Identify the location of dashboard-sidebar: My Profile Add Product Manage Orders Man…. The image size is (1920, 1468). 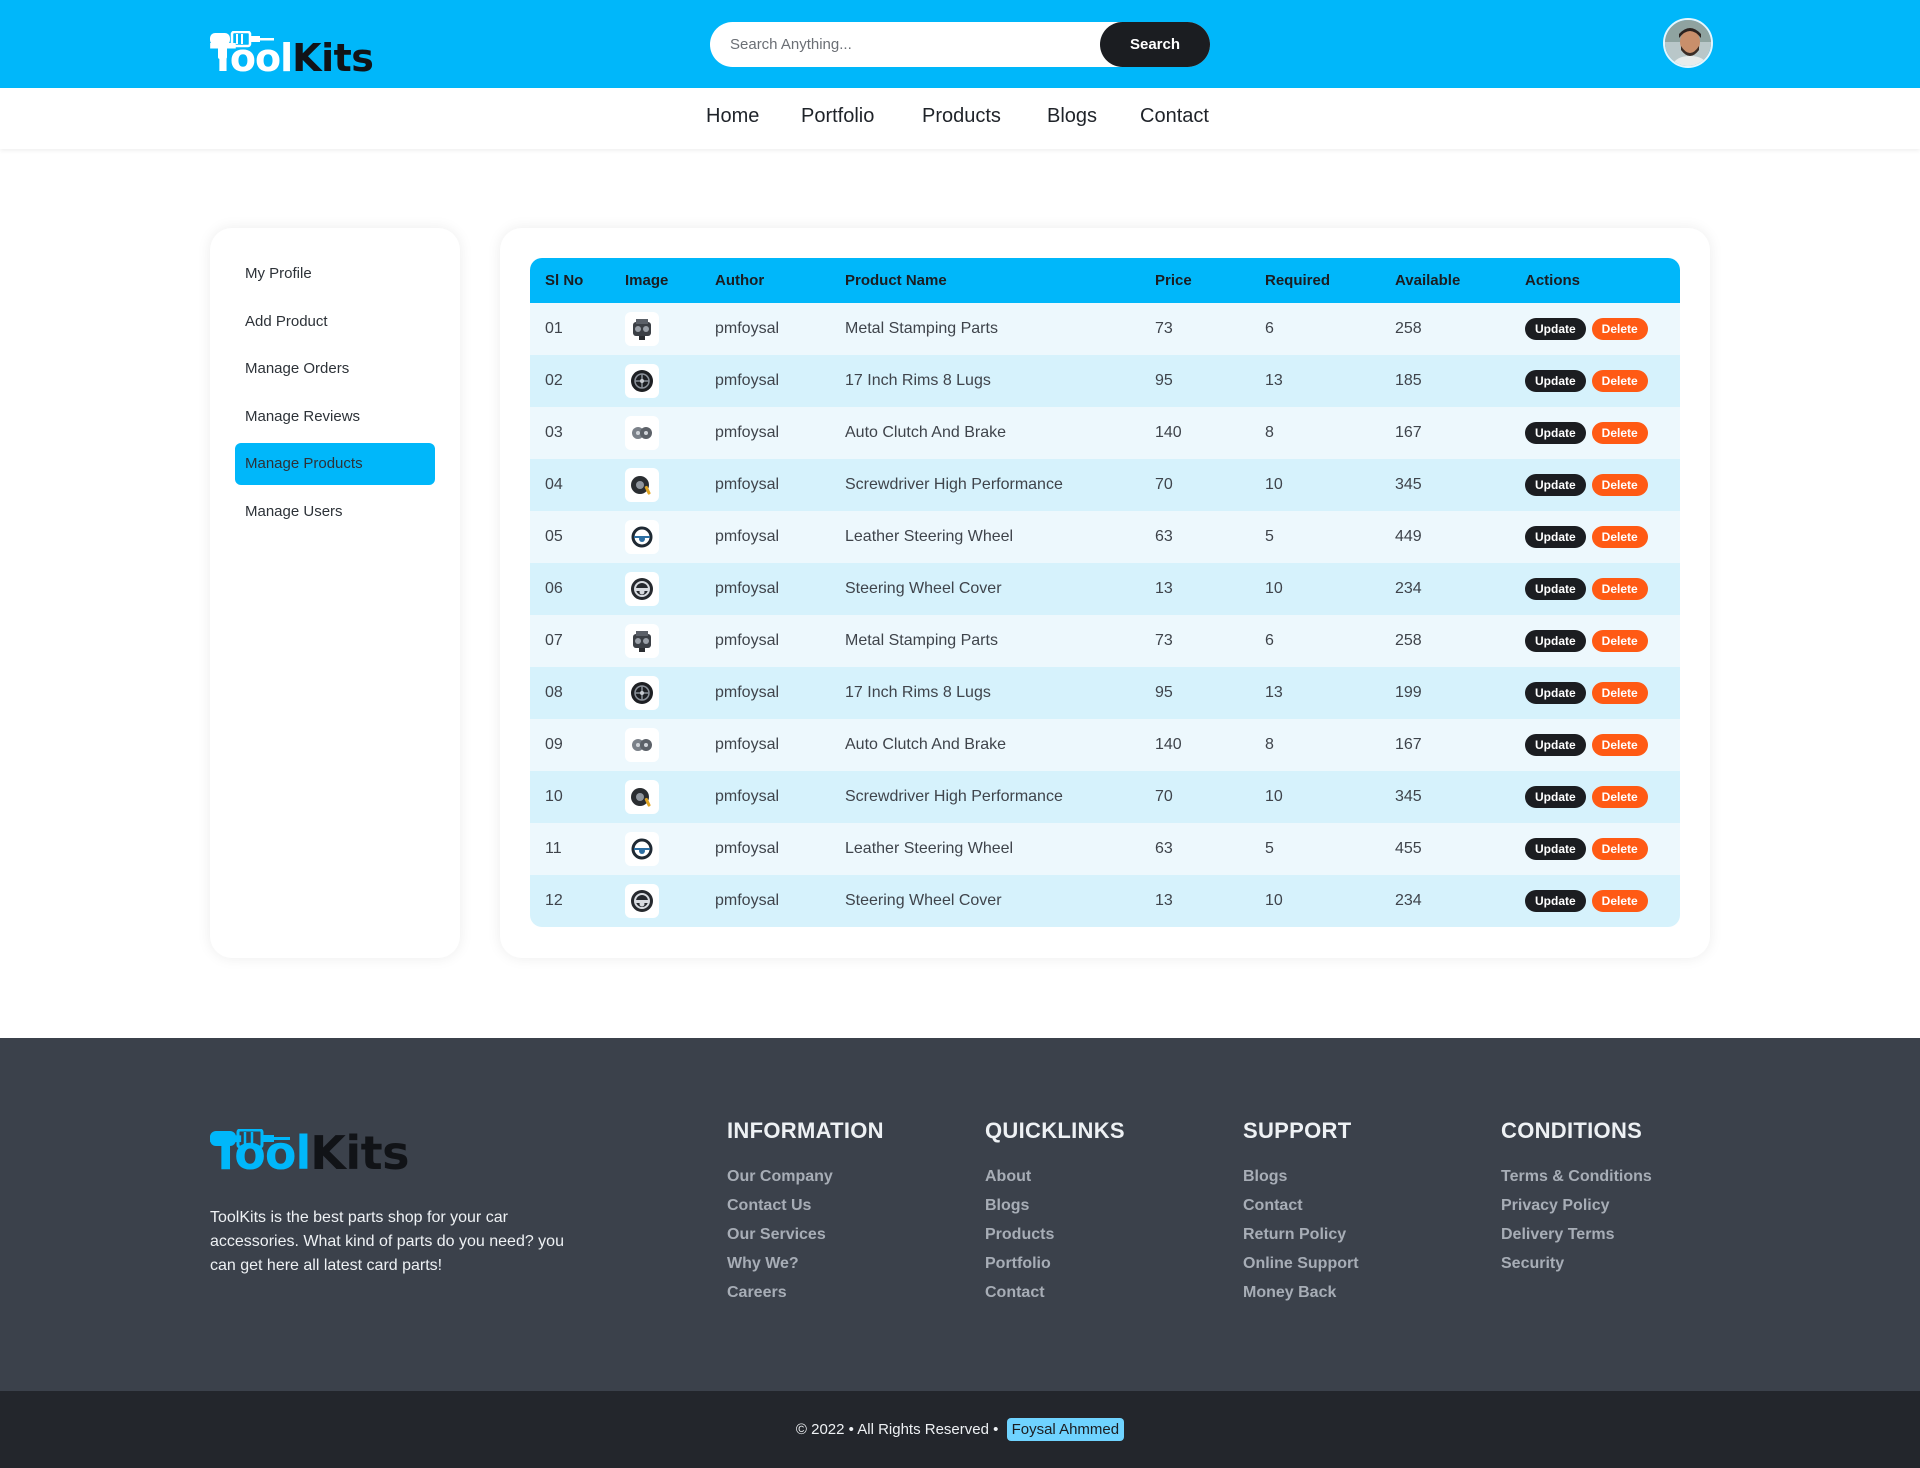
(335, 593).